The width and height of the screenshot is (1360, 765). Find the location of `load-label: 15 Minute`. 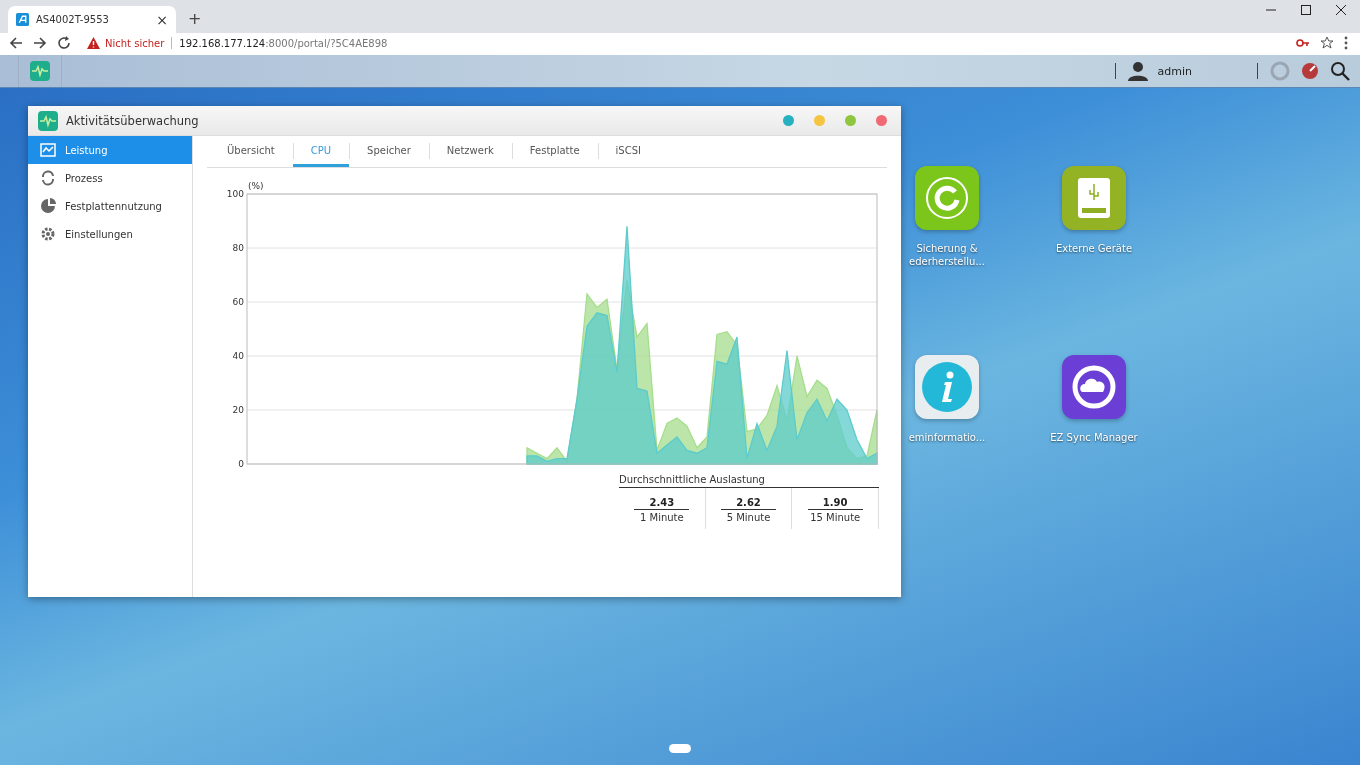

load-label: 15 Minute is located at coordinates (835, 517).